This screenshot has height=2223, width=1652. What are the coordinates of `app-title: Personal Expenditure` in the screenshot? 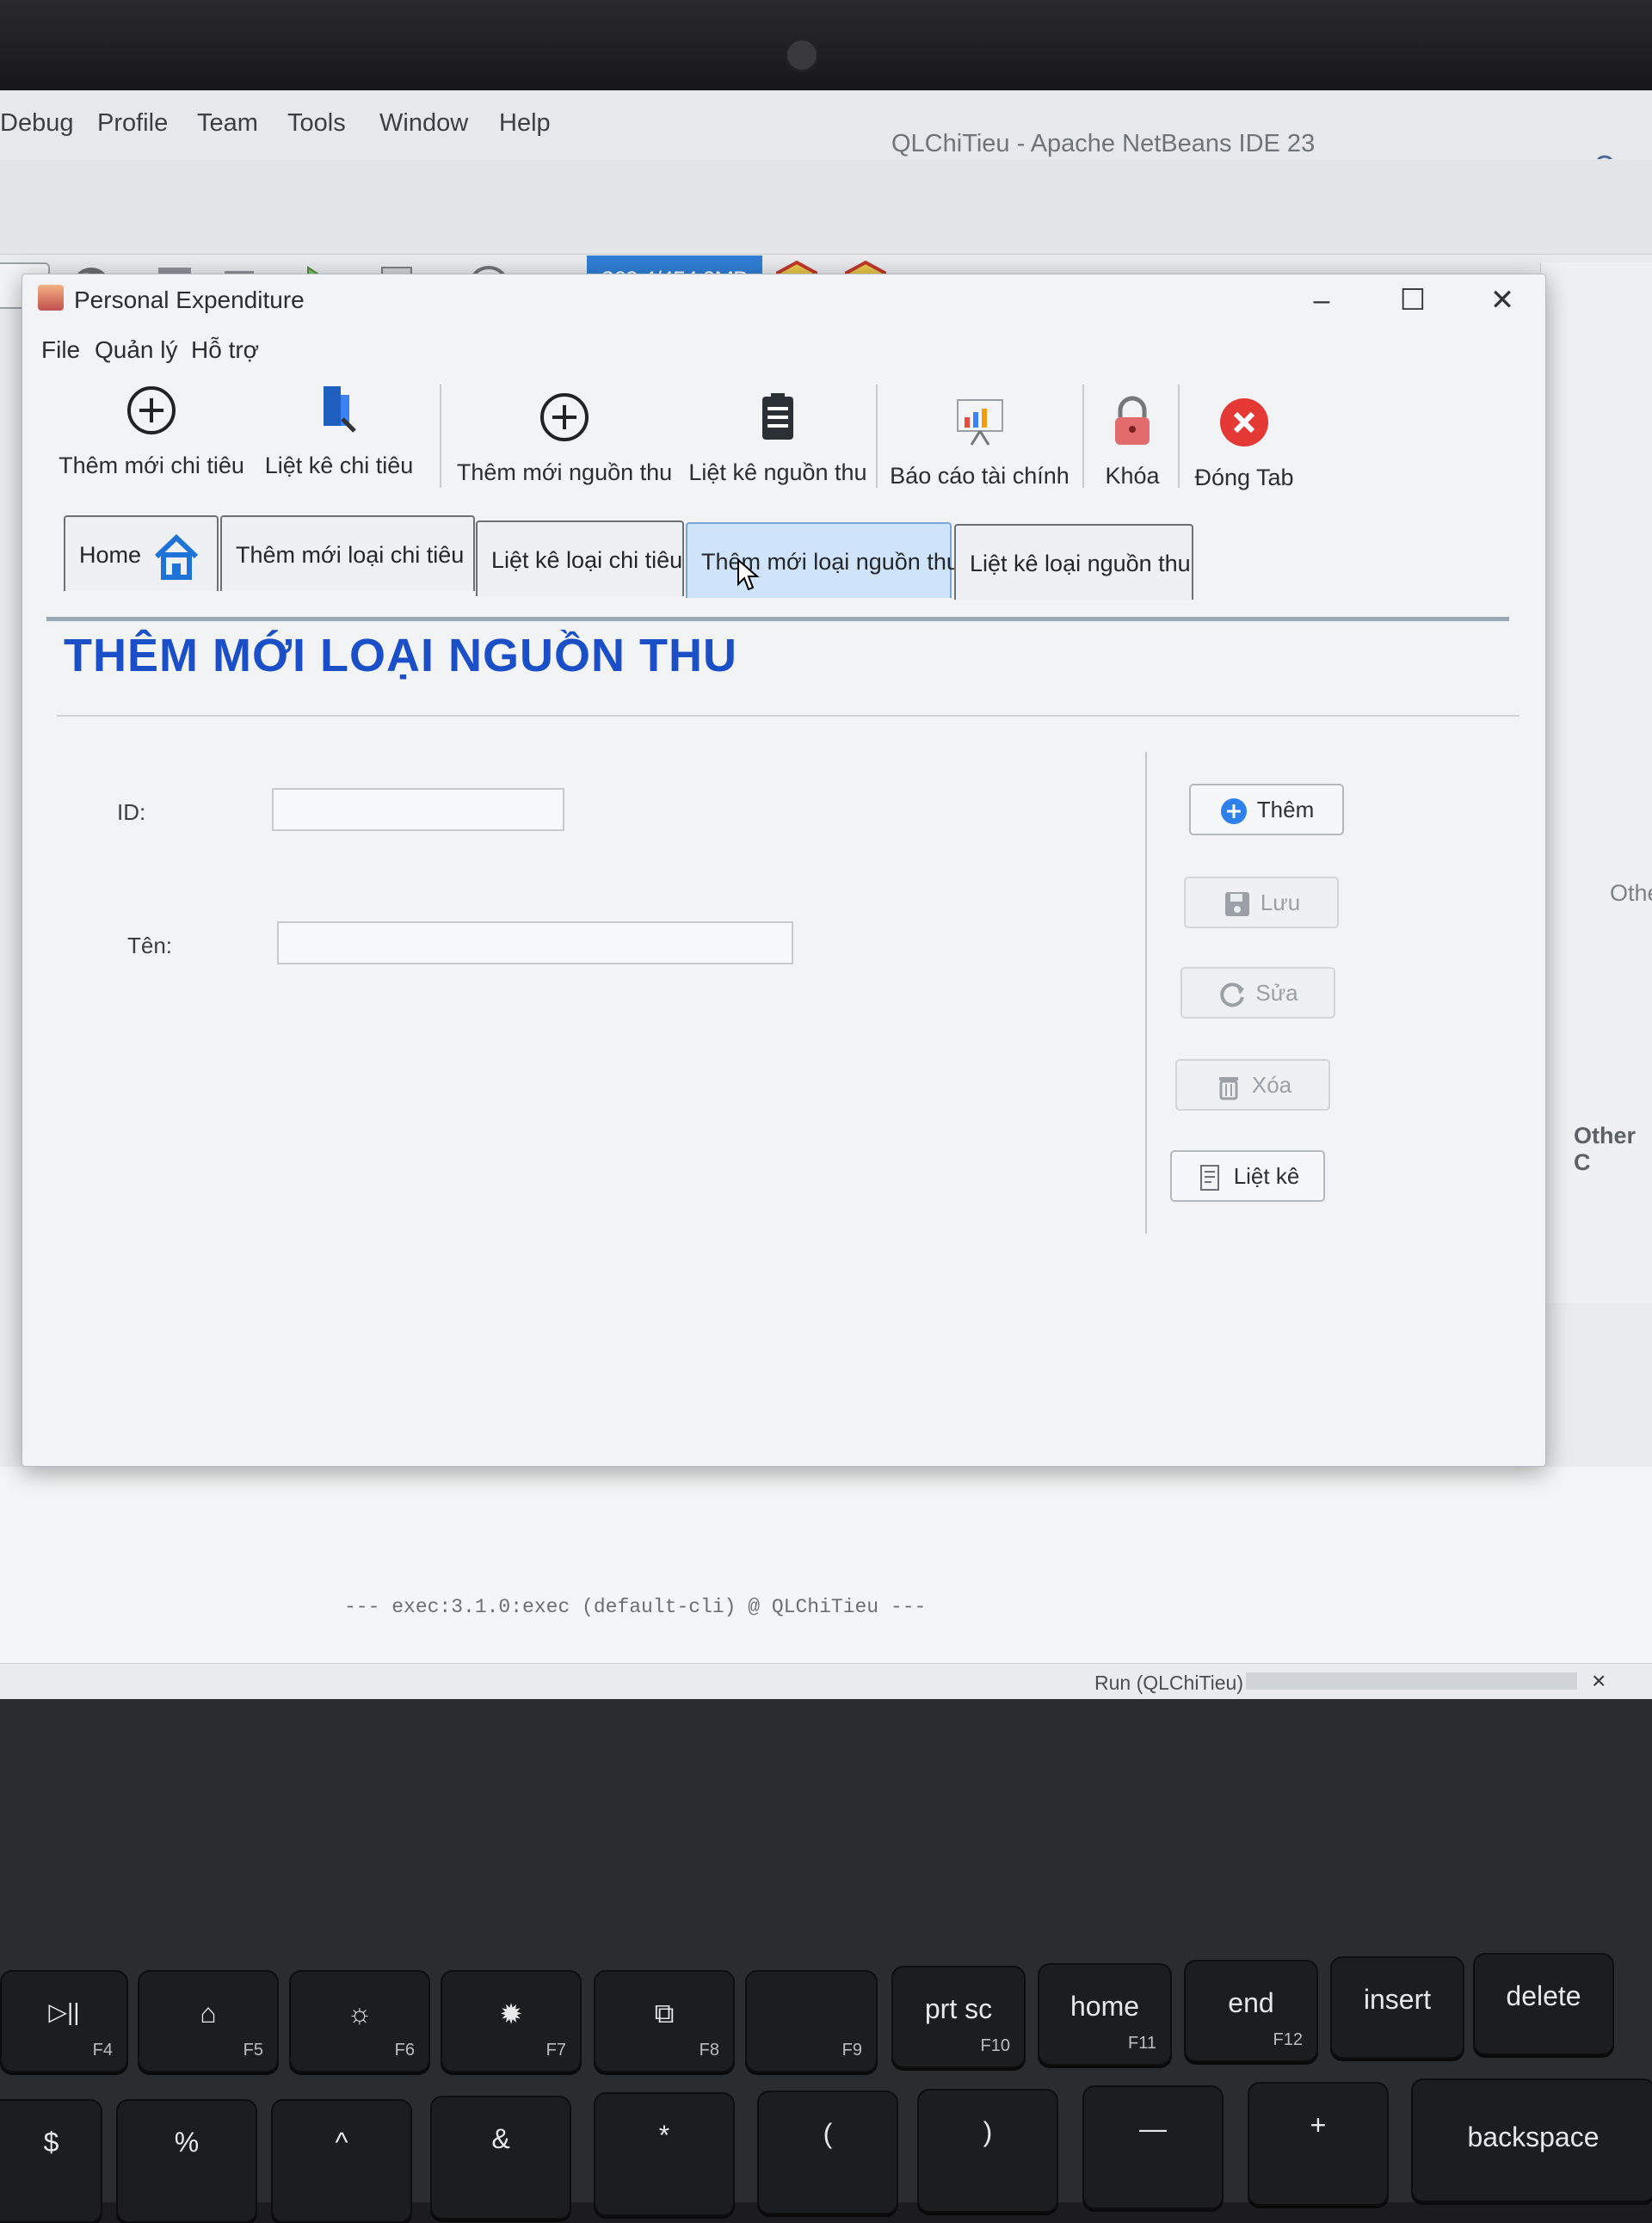 It's located at (189, 299).